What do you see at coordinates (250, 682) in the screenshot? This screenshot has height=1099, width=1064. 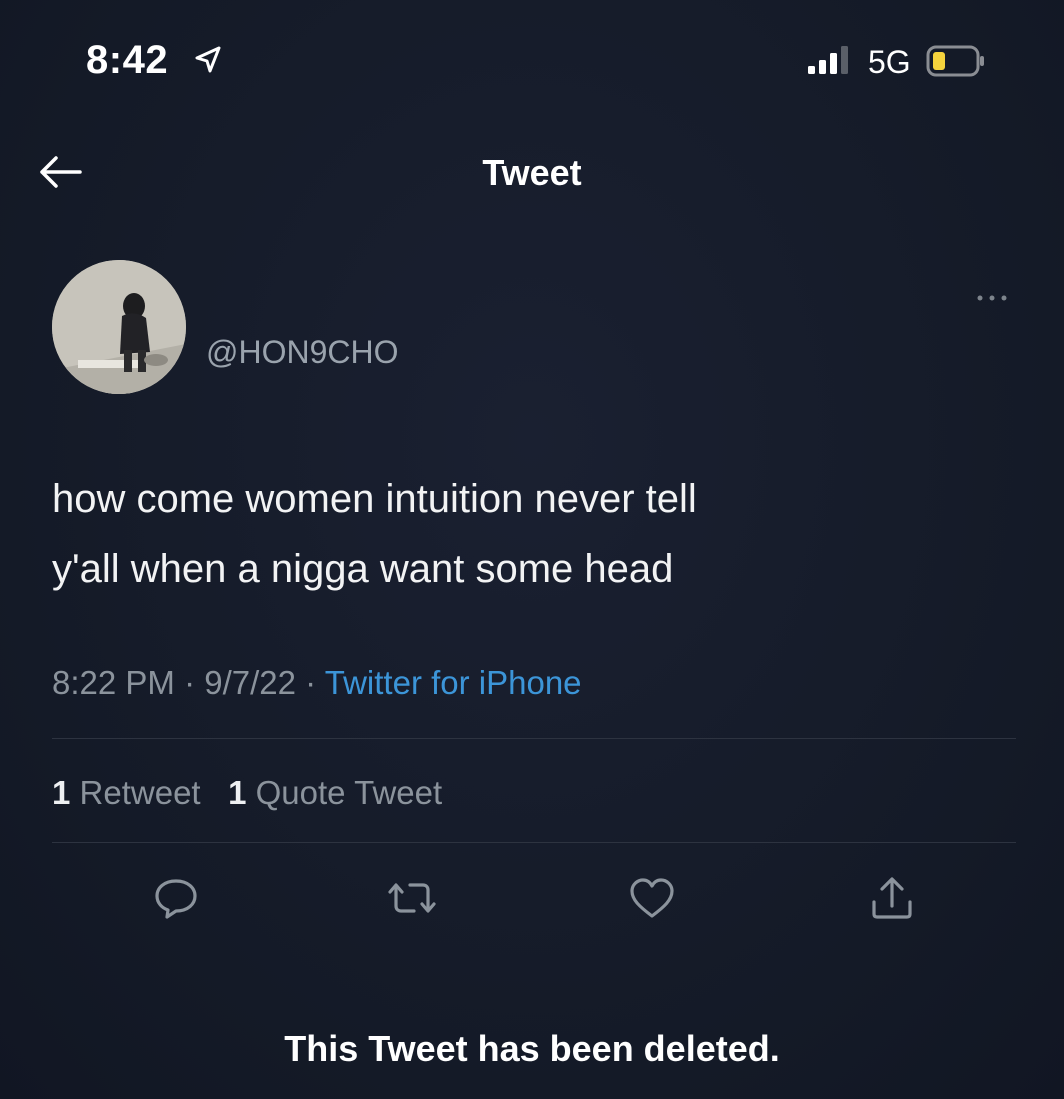 I see `tweet-date: 9/7/22` at bounding box center [250, 682].